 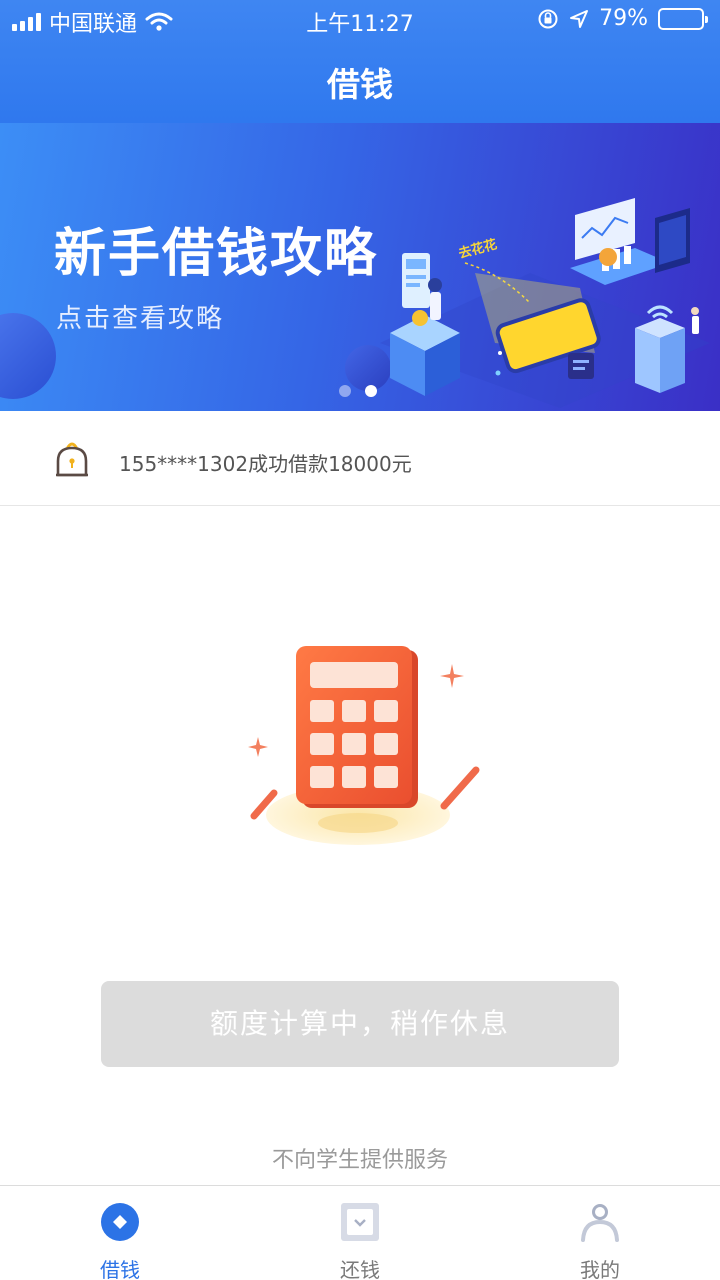 I want to click on tab-repay: 还钱, so click(x=360, y=1233).